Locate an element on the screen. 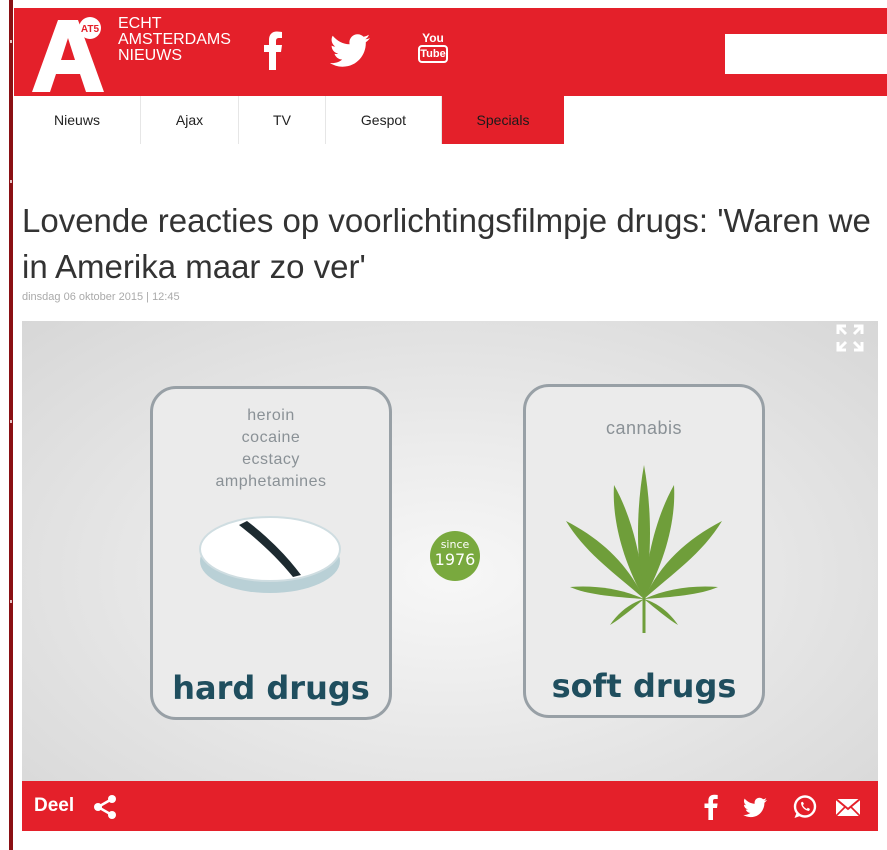  site-header: AT5 ECHT AMSTERDAMS NIEUWS You Tube is located at coordinates (450, 52).